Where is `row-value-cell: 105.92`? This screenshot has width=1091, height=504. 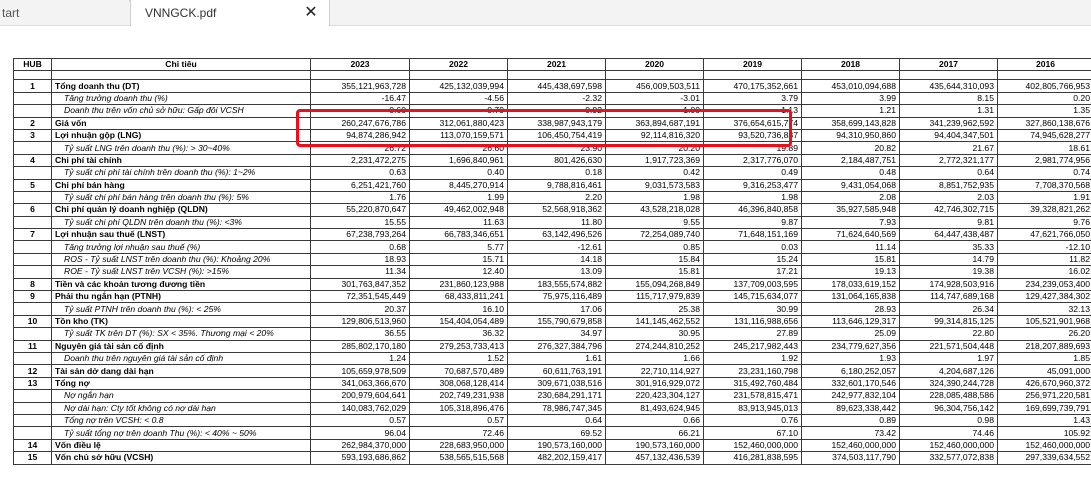
row-value-cell: 105.92 is located at coordinates (1044, 433).